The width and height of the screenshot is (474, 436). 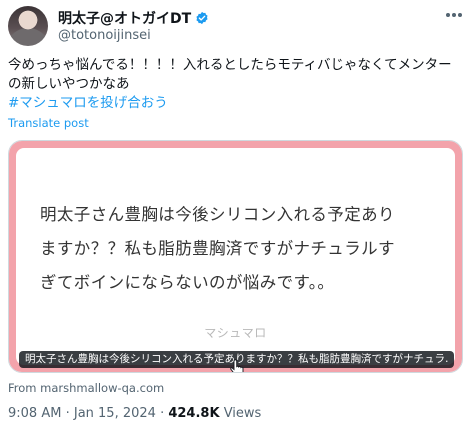 What do you see at coordinates (48, 123) in the screenshot?
I see `translate-post-link: Translate post` at bounding box center [48, 123].